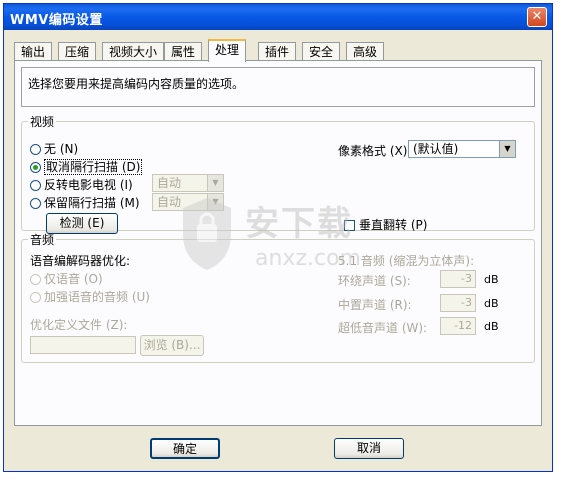 The height and width of the screenshot is (479, 570). What do you see at coordinates (406, 261) in the screenshot?
I see `surround-label: 5.1 音频 (缩混为立体声):` at bounding box center [406, 261].